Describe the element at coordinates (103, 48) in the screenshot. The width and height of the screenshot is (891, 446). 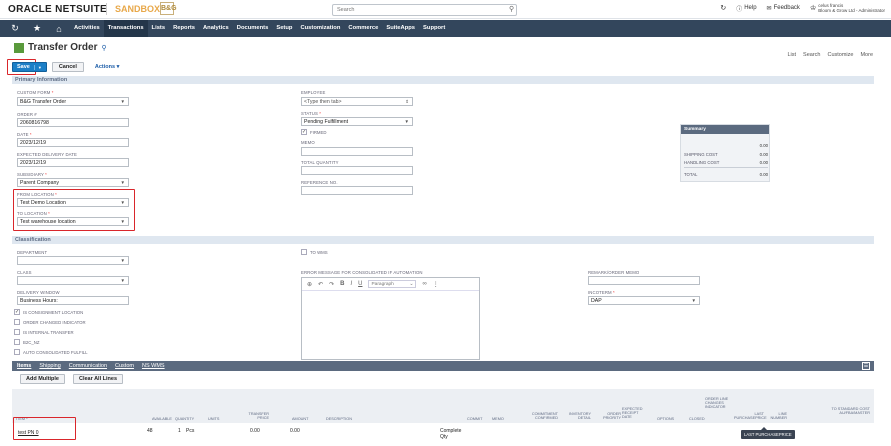
I see `search-record-icon: ⚲` at that location.